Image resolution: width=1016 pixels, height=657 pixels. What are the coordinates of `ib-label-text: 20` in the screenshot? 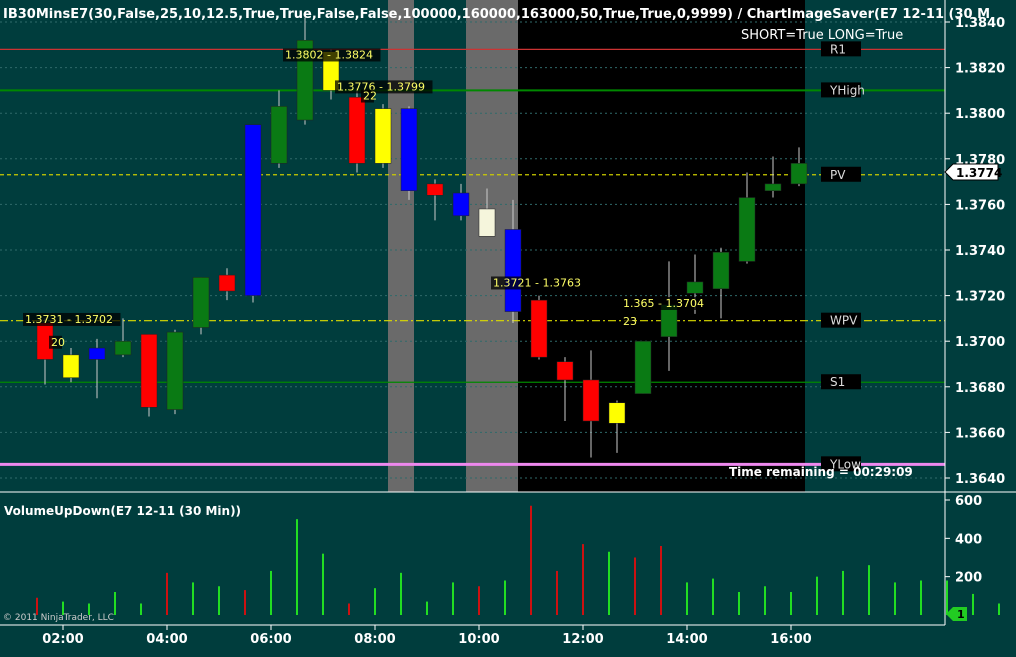 It's located at (58, 342).